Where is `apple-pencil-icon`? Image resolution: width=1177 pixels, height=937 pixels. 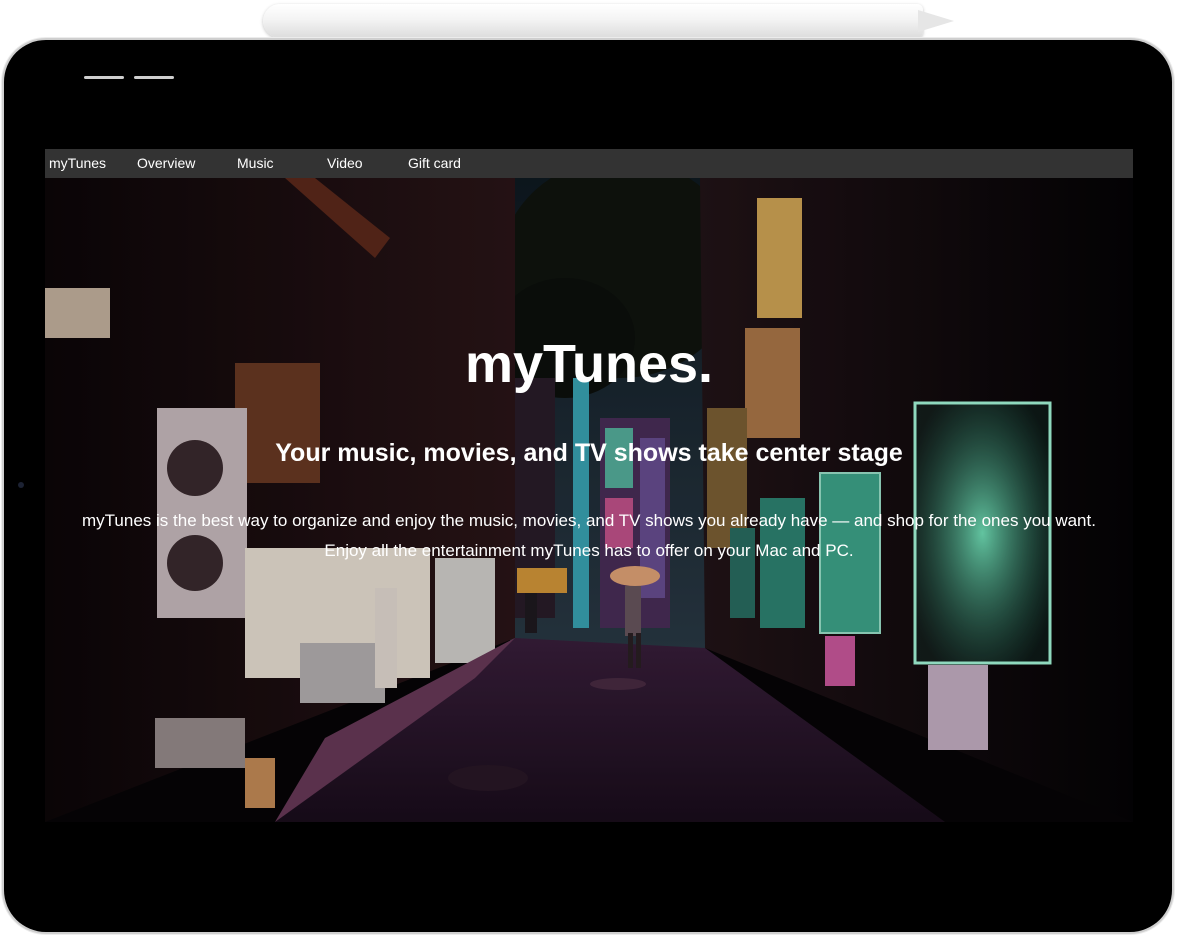 apple-pencil-icon is located at coordinates (593, 21).